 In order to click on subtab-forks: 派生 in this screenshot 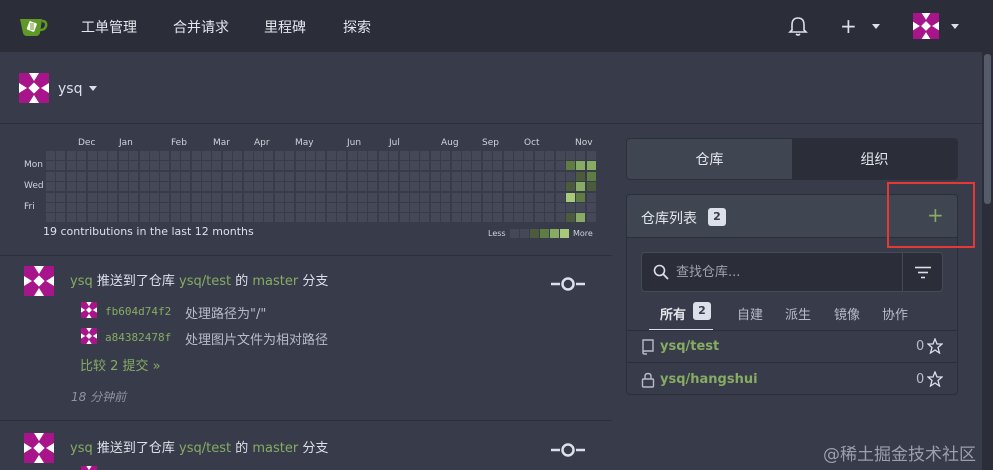, I will do `click(798, 313)`.